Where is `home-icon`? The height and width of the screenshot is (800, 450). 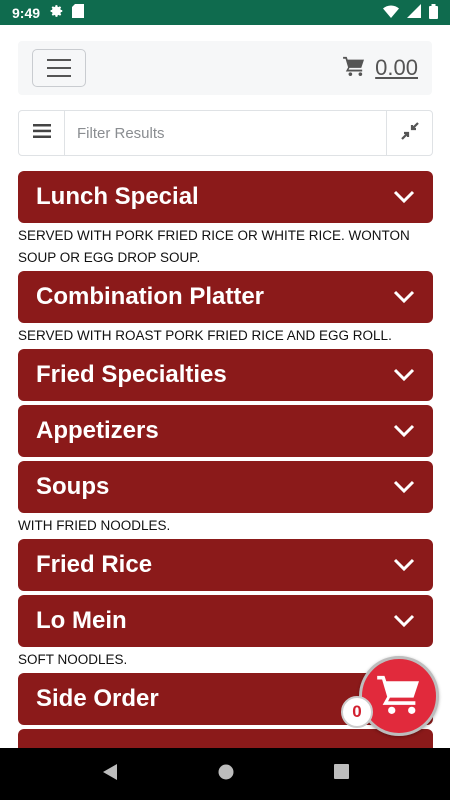
home-icon is located at coordinates (226, 774).